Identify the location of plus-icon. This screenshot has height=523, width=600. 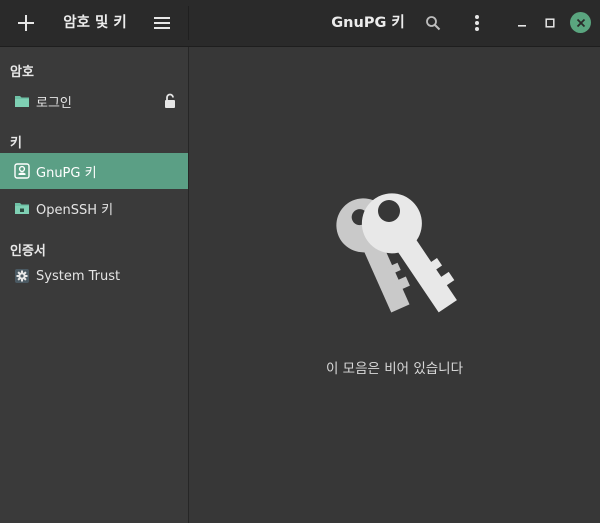
(26, 23).